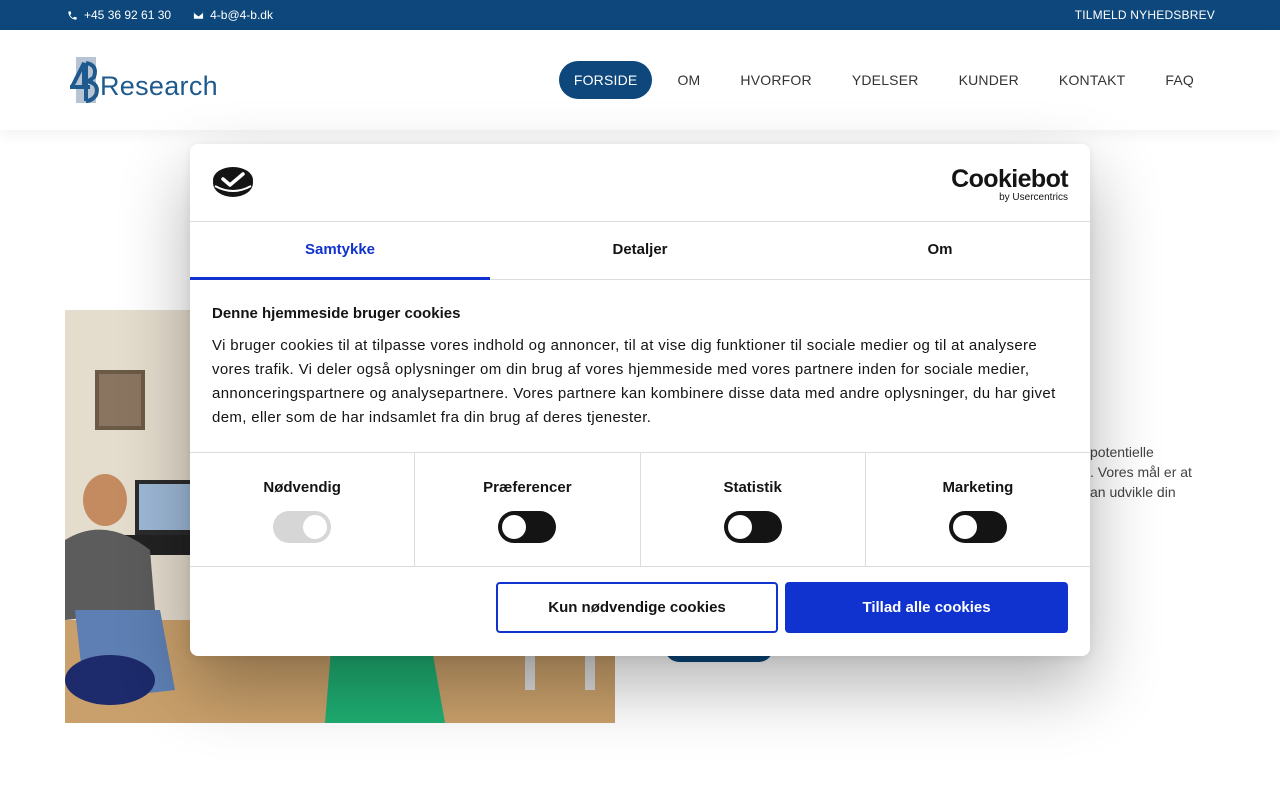 Image resolution: width=1280 pixels, height=800 pixels. What do you see at coordinates (159, 86) in the screenshot?
I see `logo-text: Research` at bounding box center [159, 86].